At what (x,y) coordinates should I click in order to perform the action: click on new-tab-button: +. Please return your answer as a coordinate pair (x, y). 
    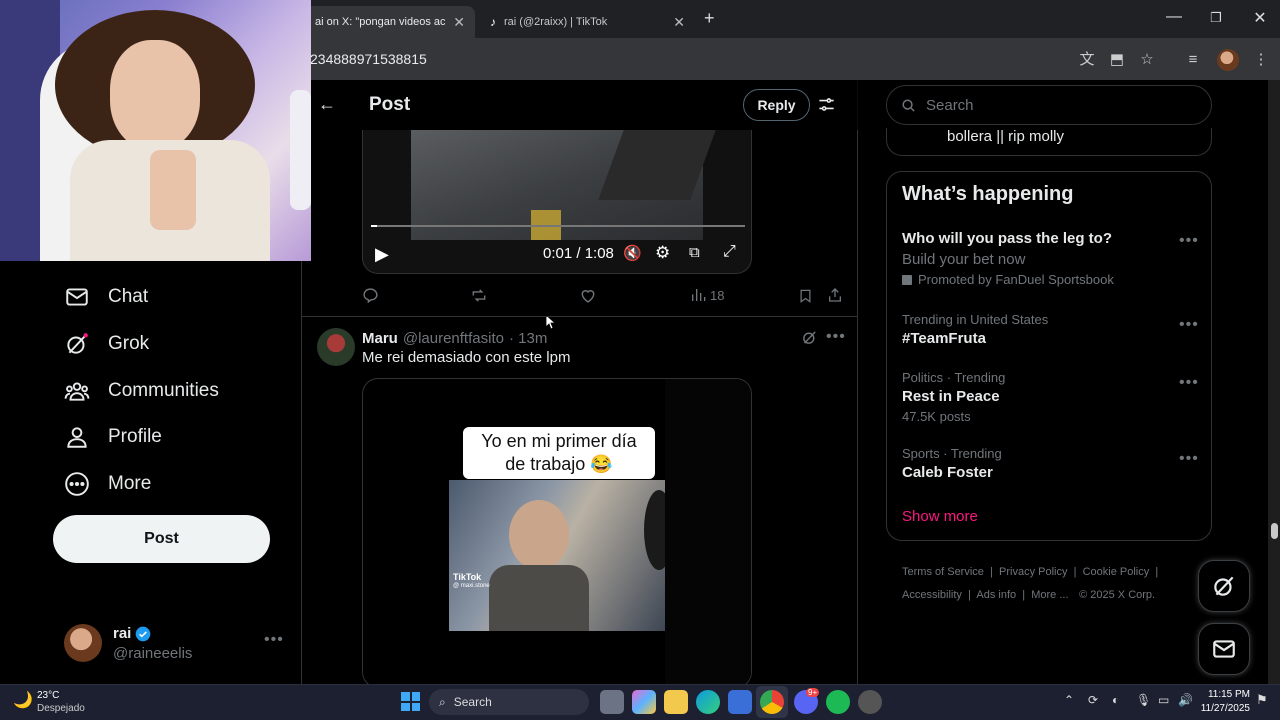
    Looking at the image, I should click on (709, 18).